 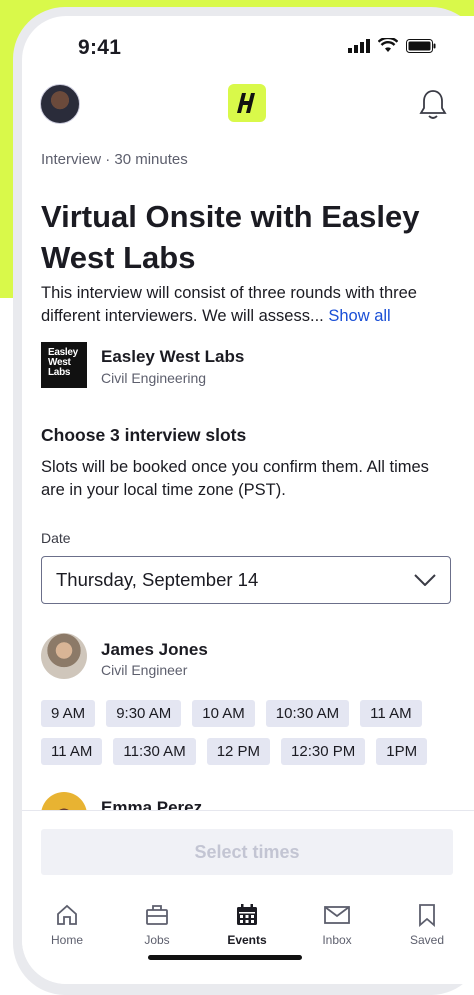 I want to click on briefcase-icon, so click(x=157, y=915).